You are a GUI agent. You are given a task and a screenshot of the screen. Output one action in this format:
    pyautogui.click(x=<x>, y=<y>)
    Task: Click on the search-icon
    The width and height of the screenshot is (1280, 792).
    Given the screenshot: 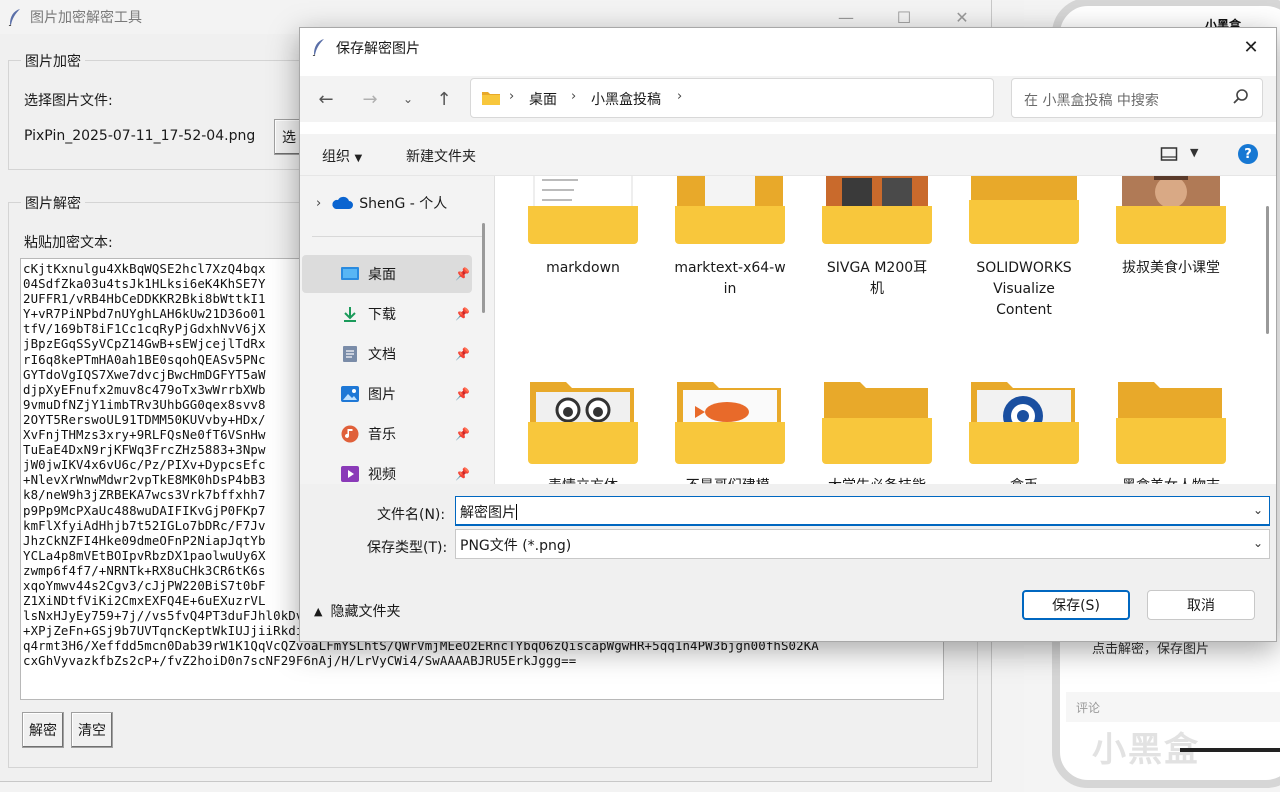 What is the action you would take?
    pyautogui.click(x=1240, y=96)
    